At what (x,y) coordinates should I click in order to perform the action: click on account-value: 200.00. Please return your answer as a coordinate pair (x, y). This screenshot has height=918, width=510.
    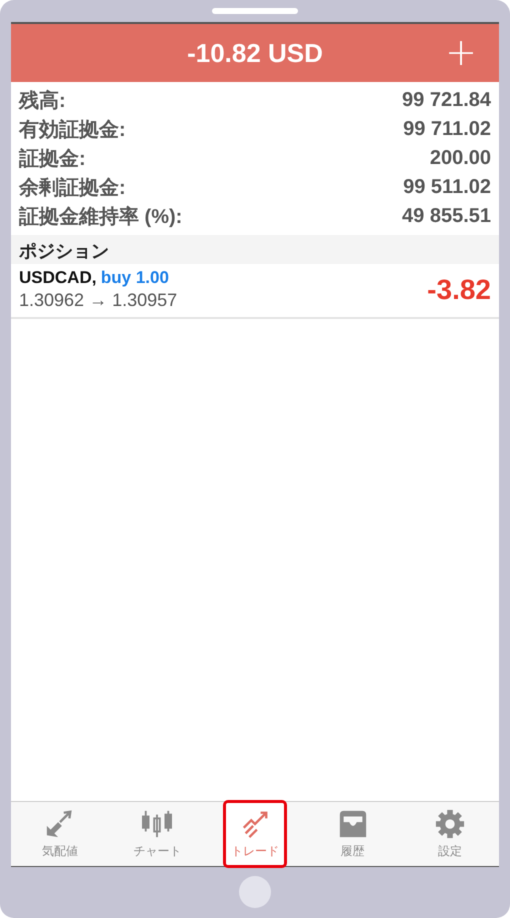
    Looking at the image, I should click on (460, 158).